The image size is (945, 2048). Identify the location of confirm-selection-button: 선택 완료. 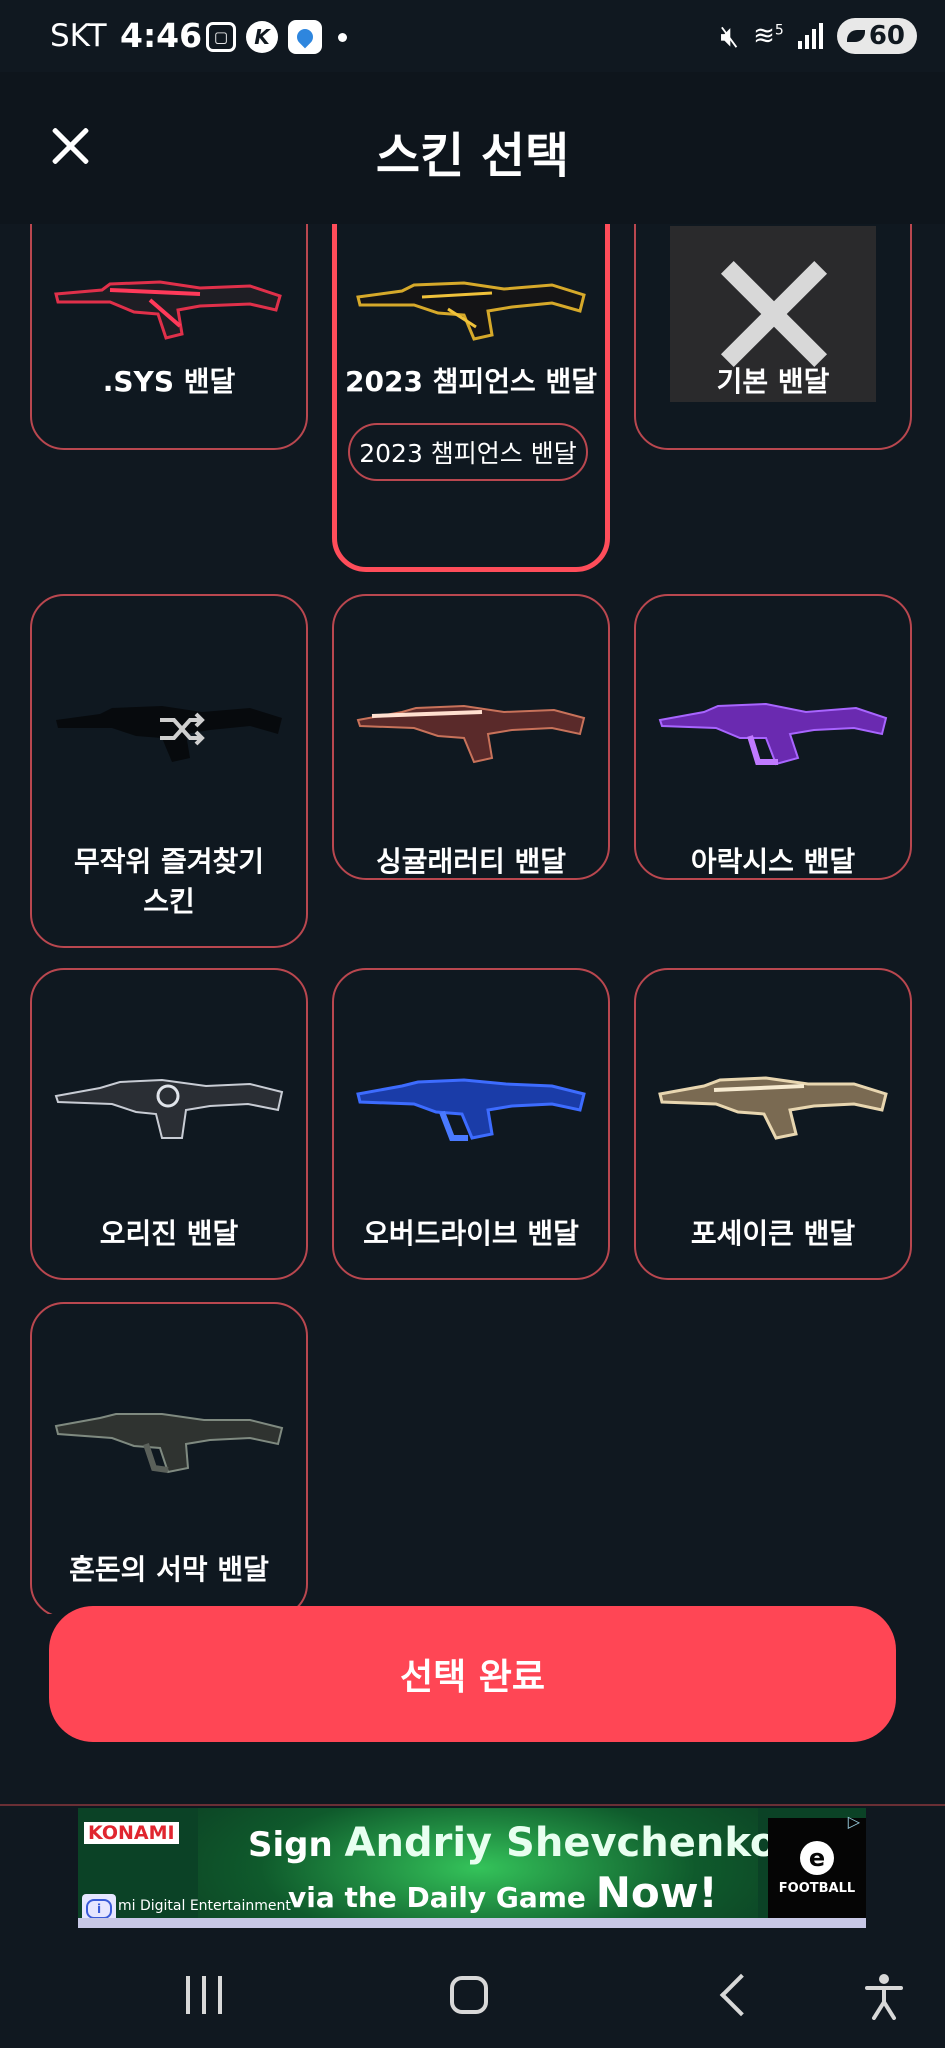
(472, 1674).